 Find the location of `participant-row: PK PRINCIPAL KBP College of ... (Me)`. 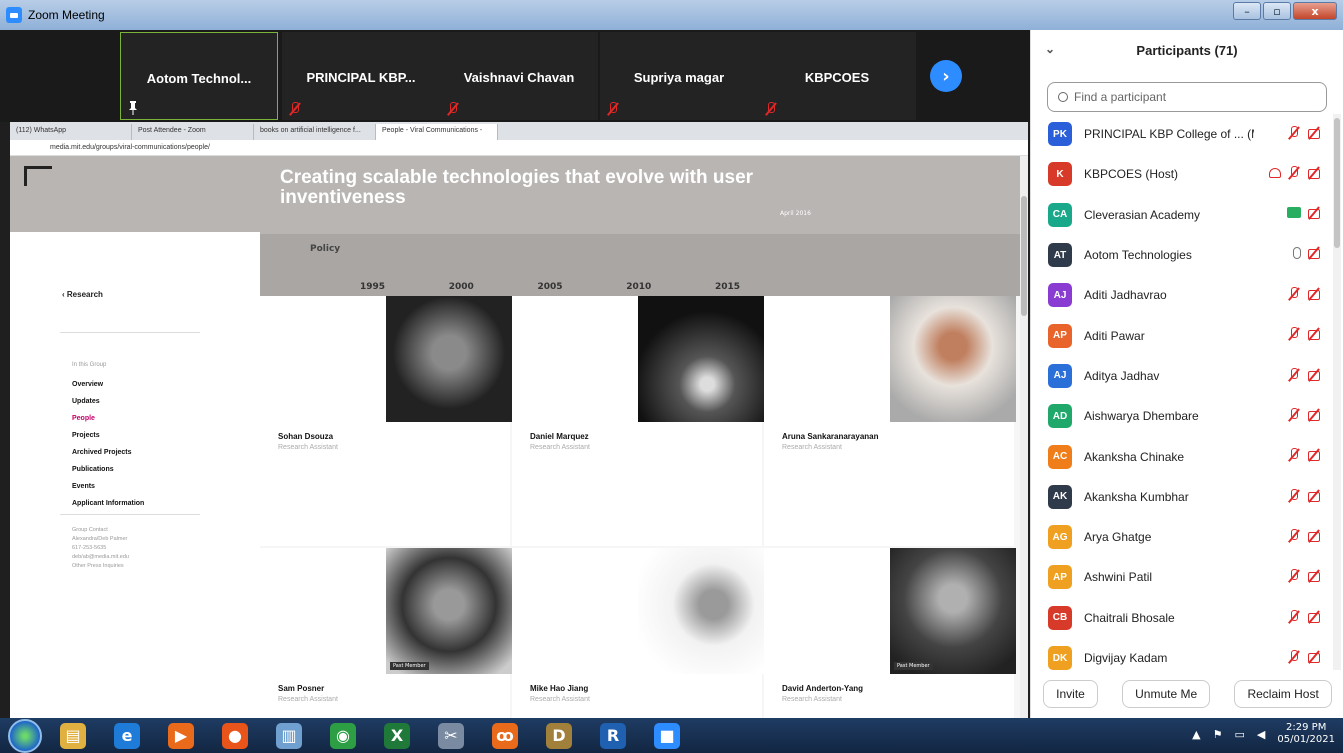

participant-row: PK PRINCIPAL KBP College of ... (Me) is located at coordinates (1181, 134).